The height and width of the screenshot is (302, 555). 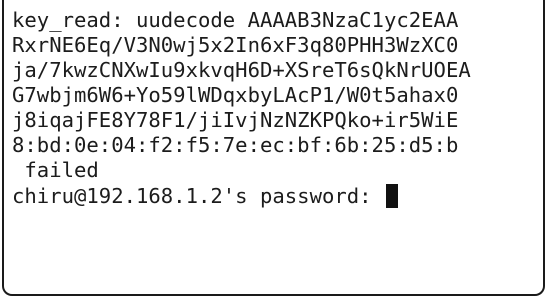 I want to click on password-prompt-line: chiru@192.168.1.2's password:, so click(x=205, y=196).